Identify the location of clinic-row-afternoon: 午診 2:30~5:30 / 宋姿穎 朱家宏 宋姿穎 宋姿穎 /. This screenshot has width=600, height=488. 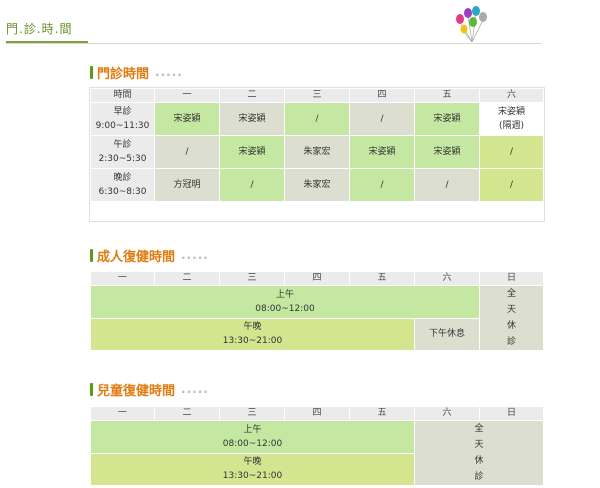
(317, 152).